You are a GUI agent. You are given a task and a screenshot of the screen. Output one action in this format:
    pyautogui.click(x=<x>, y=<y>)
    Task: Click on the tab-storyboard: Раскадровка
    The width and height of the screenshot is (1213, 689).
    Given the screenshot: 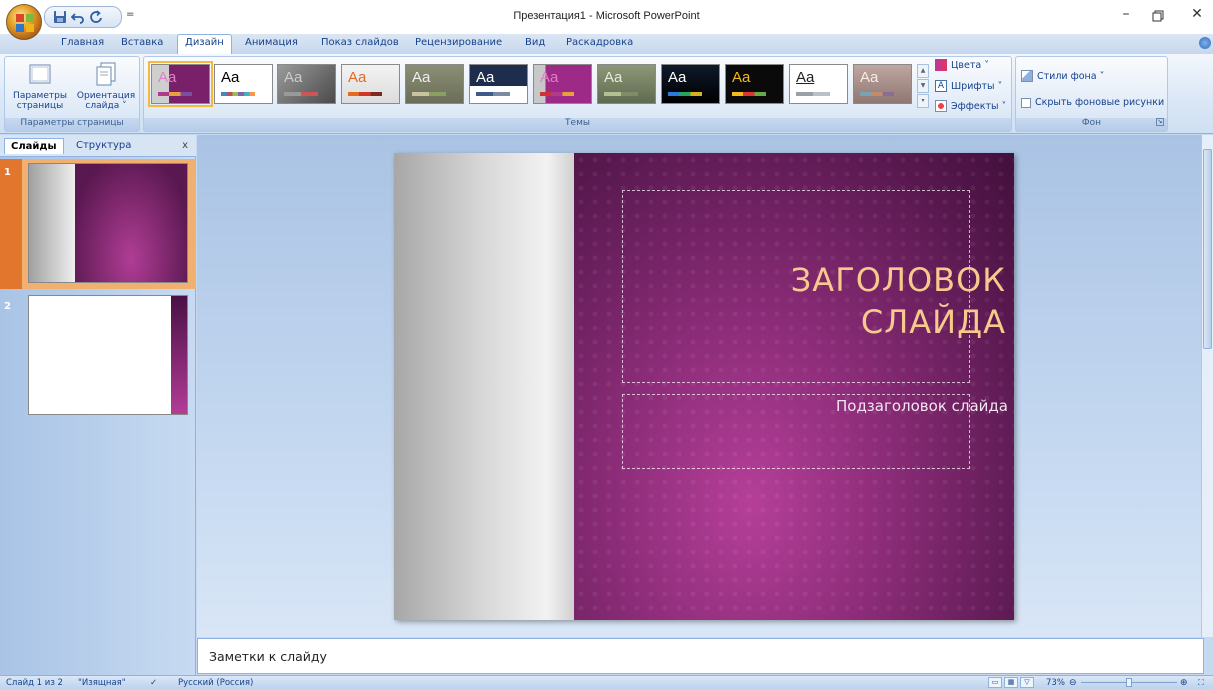 What is the action you would take?
    pyautogui.click(x=599, y=42)
    